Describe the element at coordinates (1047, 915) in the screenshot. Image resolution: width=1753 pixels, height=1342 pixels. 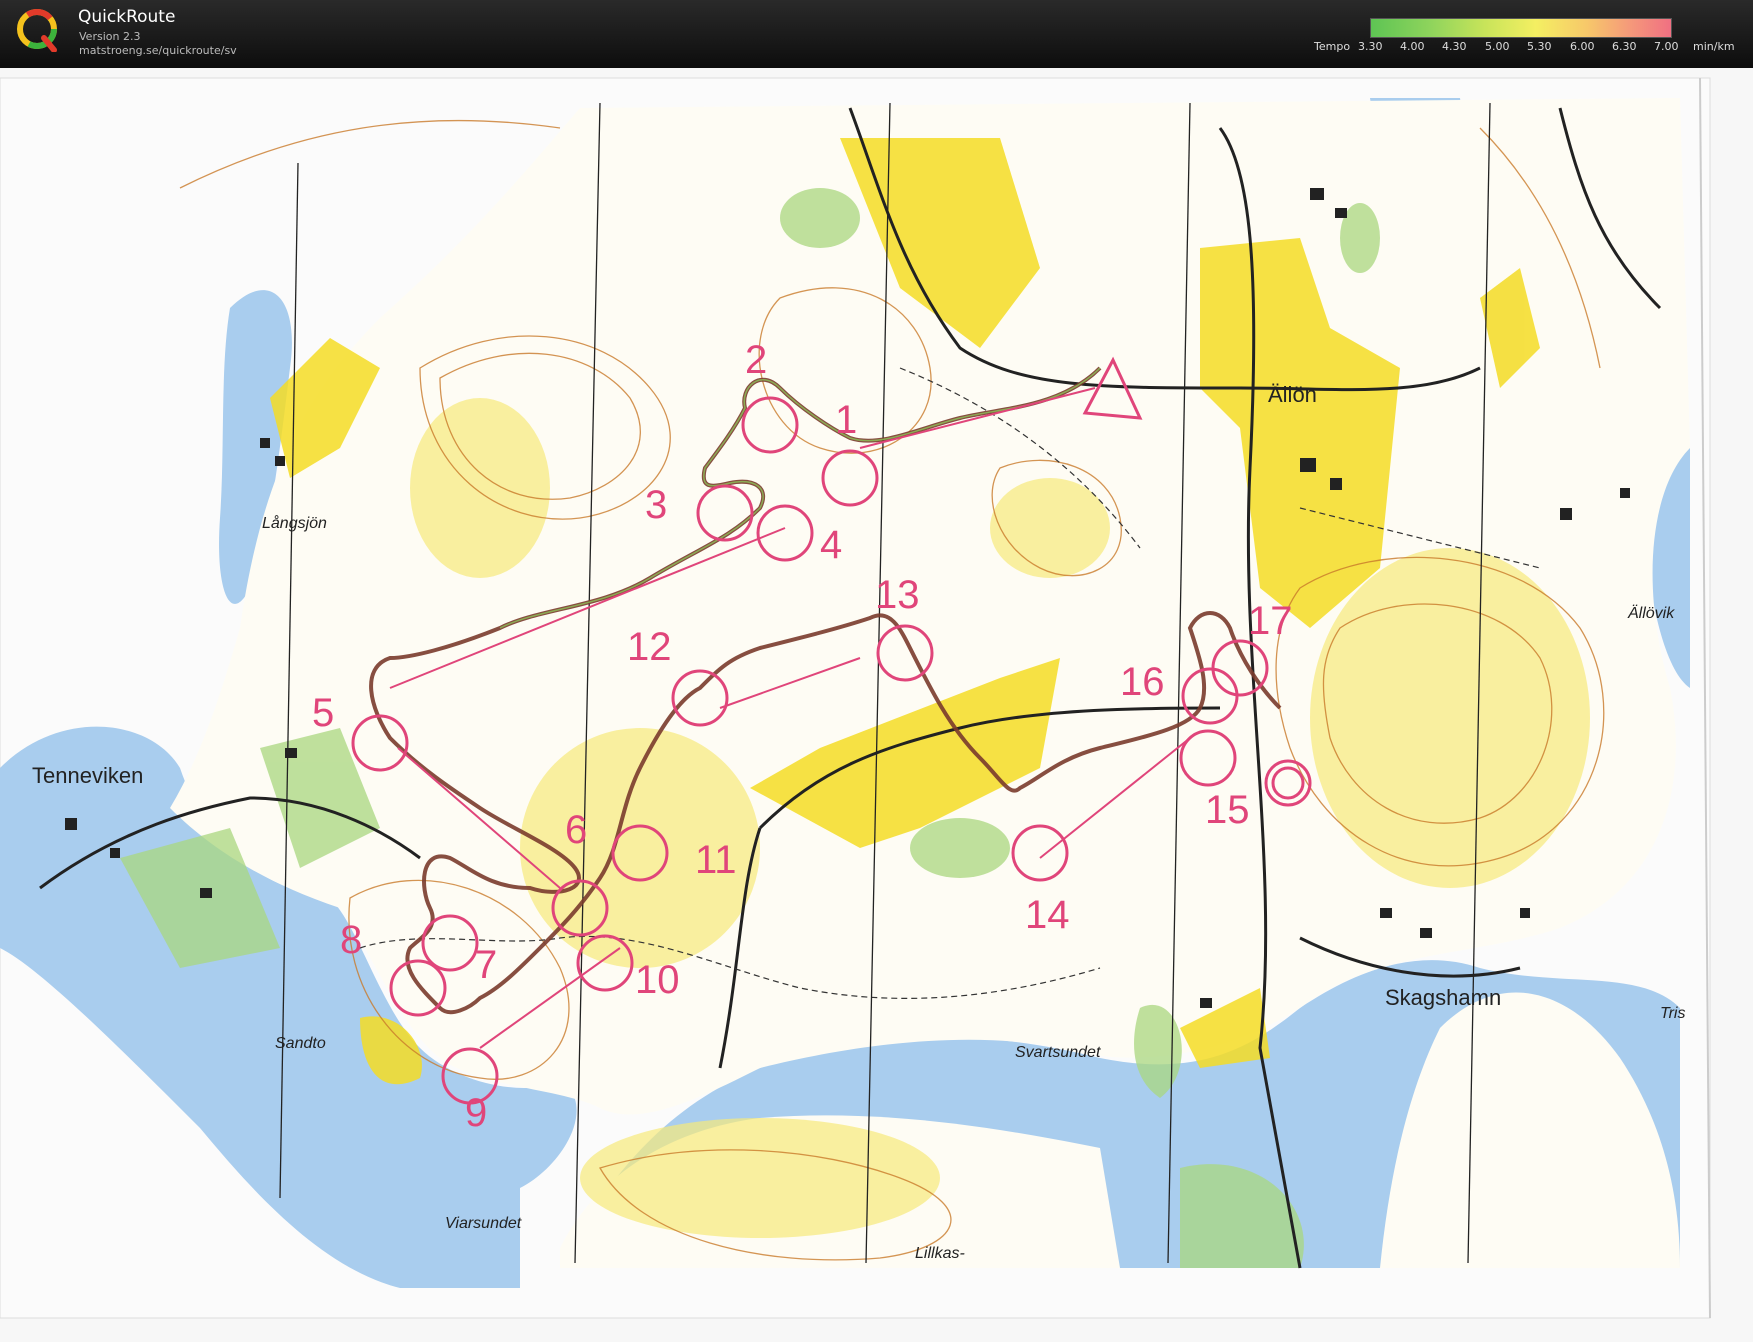
I see `control-number: 14` at that location.